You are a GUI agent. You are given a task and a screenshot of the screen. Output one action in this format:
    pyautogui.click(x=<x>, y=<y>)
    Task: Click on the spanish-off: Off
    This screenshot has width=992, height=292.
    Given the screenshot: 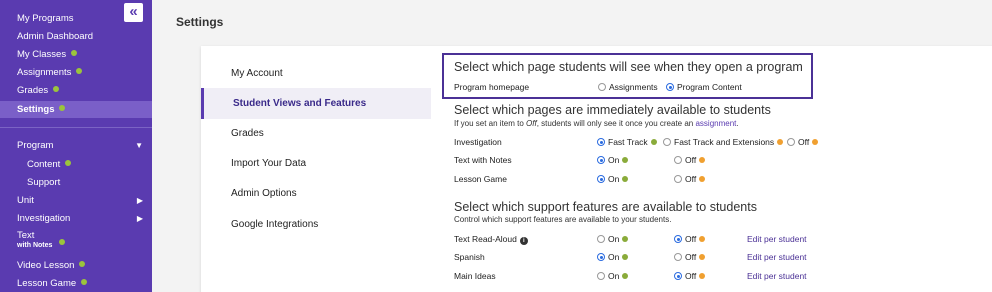 What is the action you would take?
    pyautogui.click(x=690, y=257)
    